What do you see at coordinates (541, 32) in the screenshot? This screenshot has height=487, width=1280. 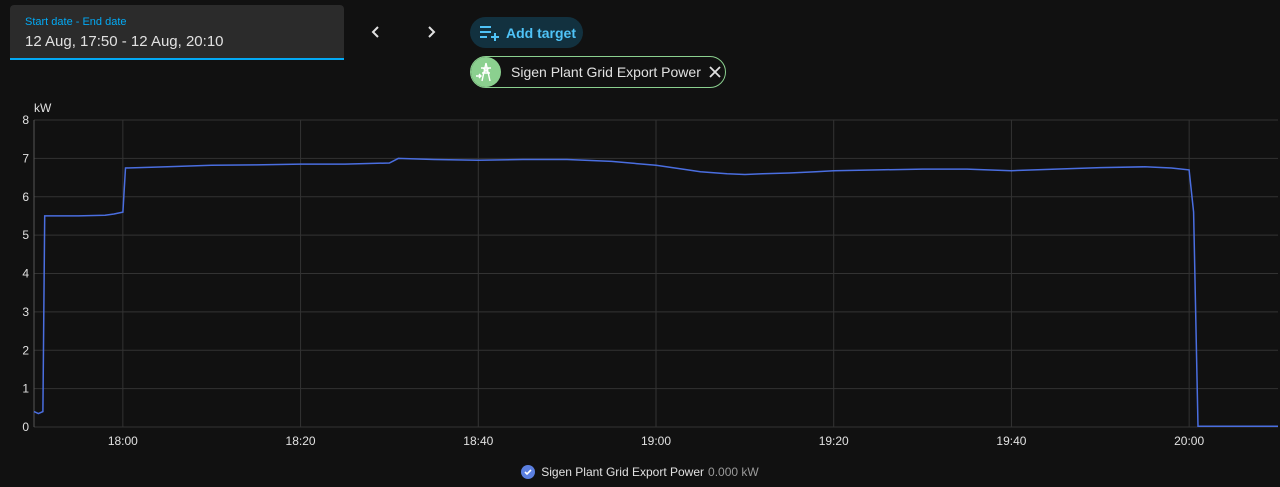 I see `add-target-label: Add target` at bounding box center [541, 32].